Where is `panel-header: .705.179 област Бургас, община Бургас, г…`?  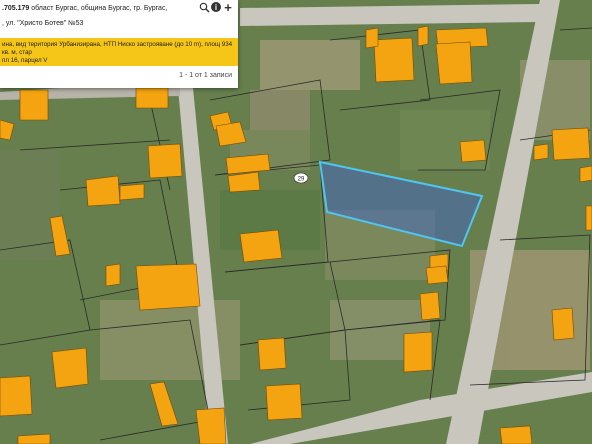
panel-header: .705.179 област Бургас, община Бургас, г… is located at coordinates (119, 16).